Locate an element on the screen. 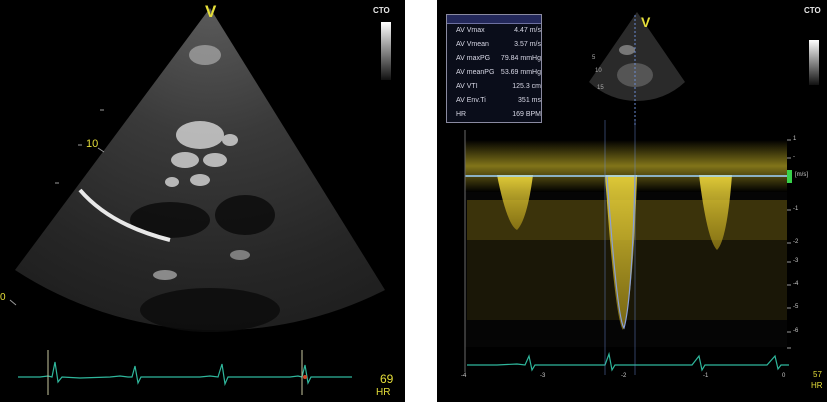 This screenshot has height=402, width=827. ecg-trace is located at coordinates (628, 361).